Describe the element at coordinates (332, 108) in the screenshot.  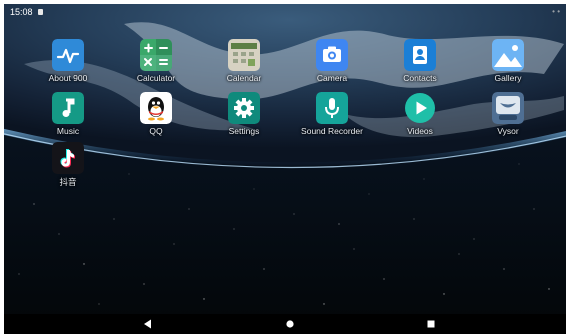
I see `microphone-icon` at that location.